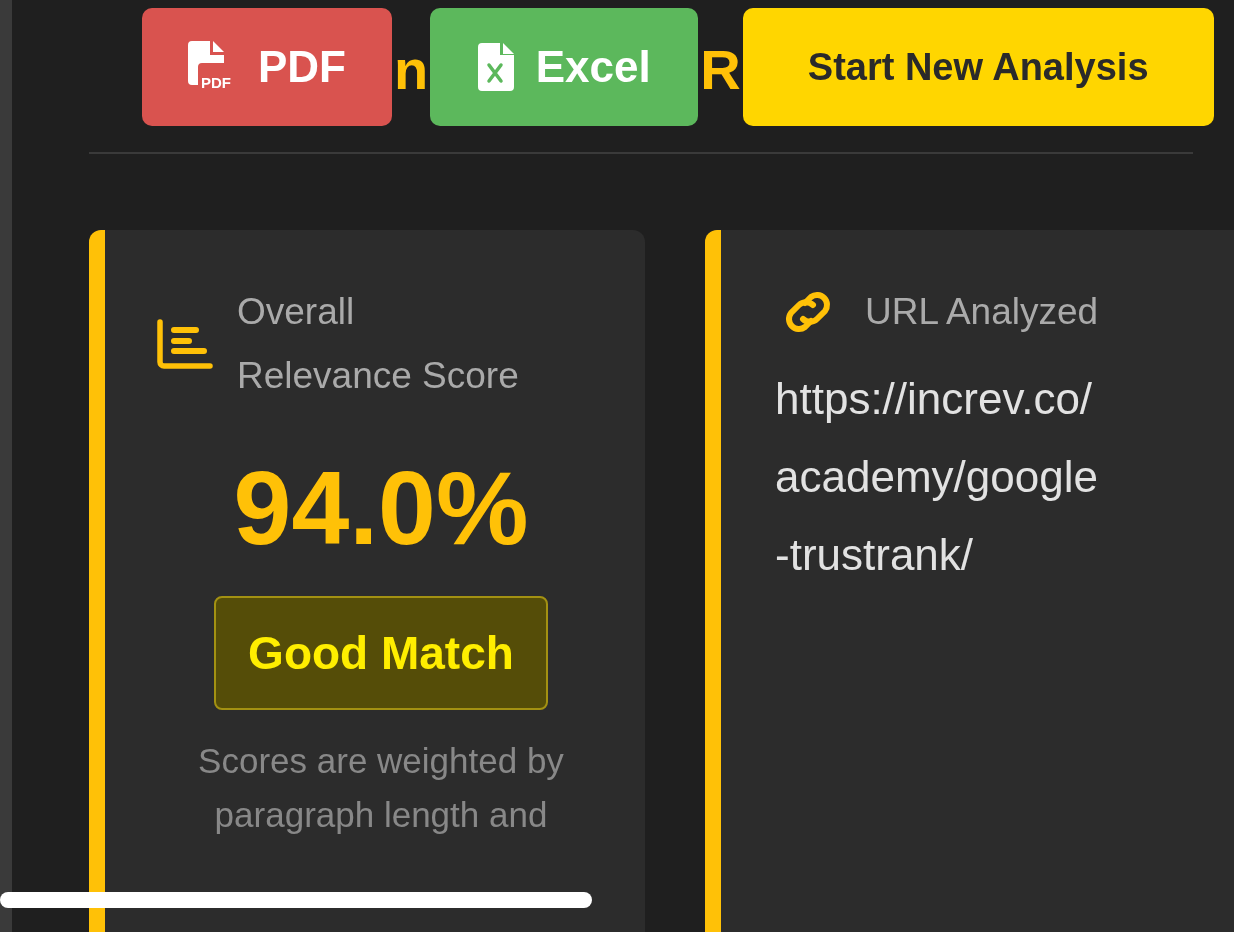  I want to click on scrollbar, so click(296, 900).